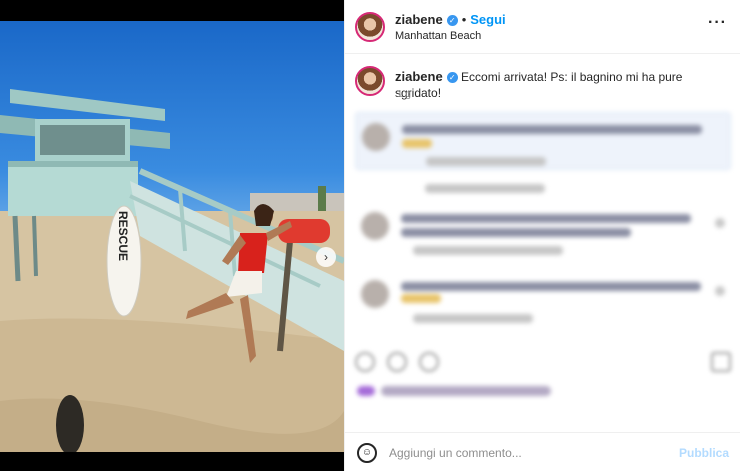 The width and height of the screenshot is (740, 471). What do you see at coordinates (542, 27) in the screenshot?
I see `post-header: ziabene ✓ • Segui Manhattan Beach ···` at bounding box center [542, 27].